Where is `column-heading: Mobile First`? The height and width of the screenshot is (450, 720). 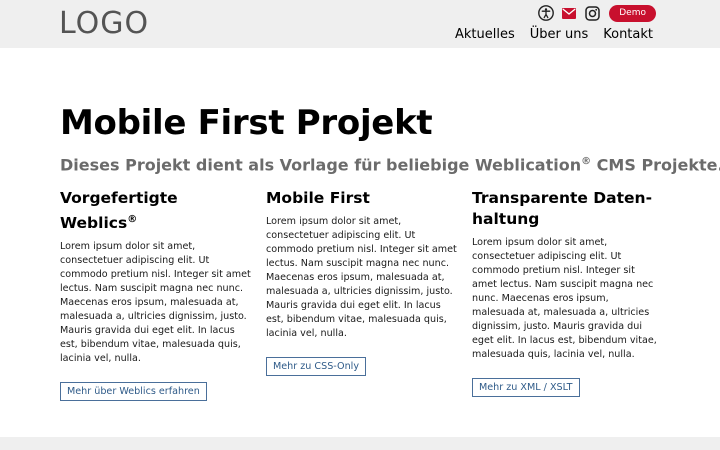 column-heading: Mobile First is located at coordinates (362, 198).